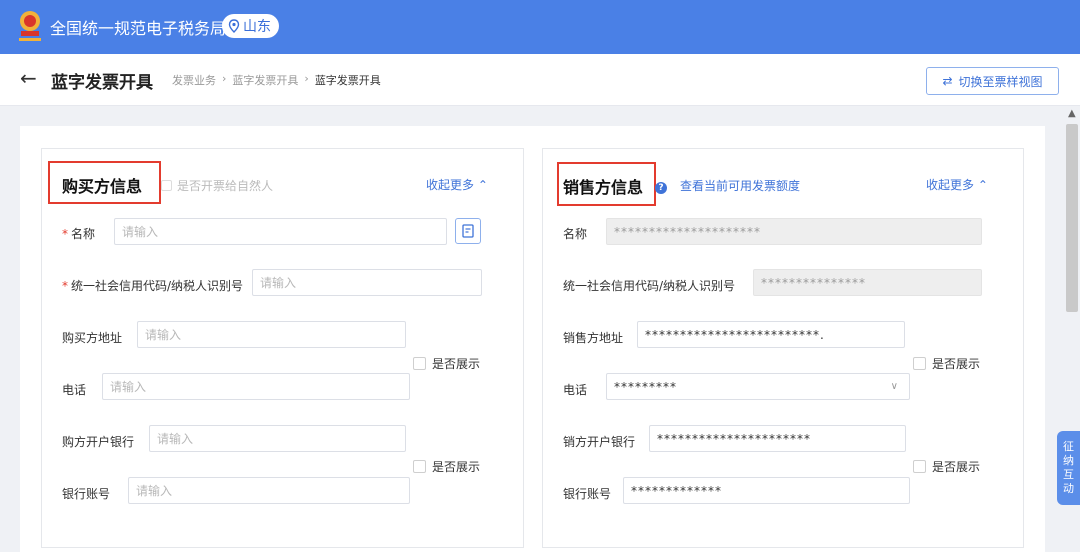 The image size is (1080, 552). I want to click on buyer-address-label: 购买方地址, so click(92, 338).